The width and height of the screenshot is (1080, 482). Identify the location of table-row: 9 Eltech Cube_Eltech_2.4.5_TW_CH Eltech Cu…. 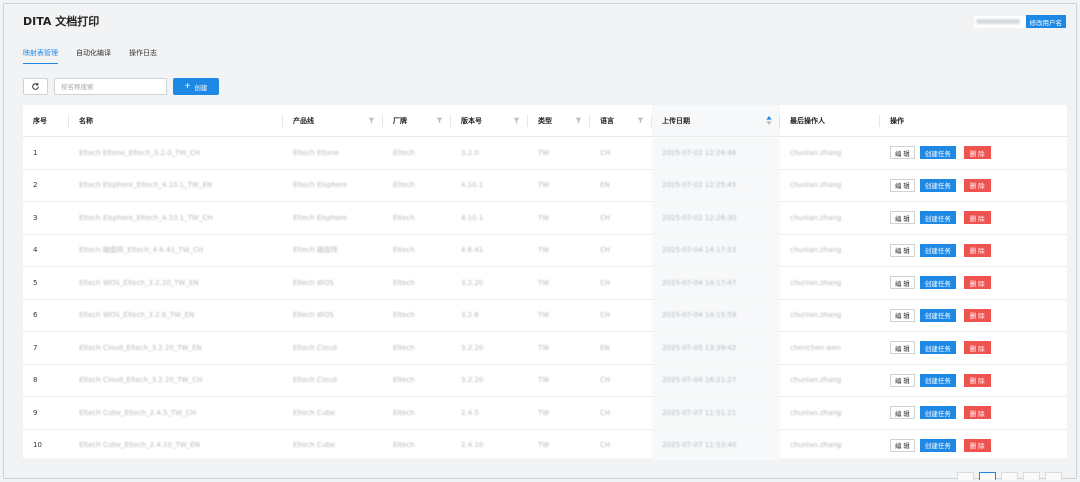
(545, 413).